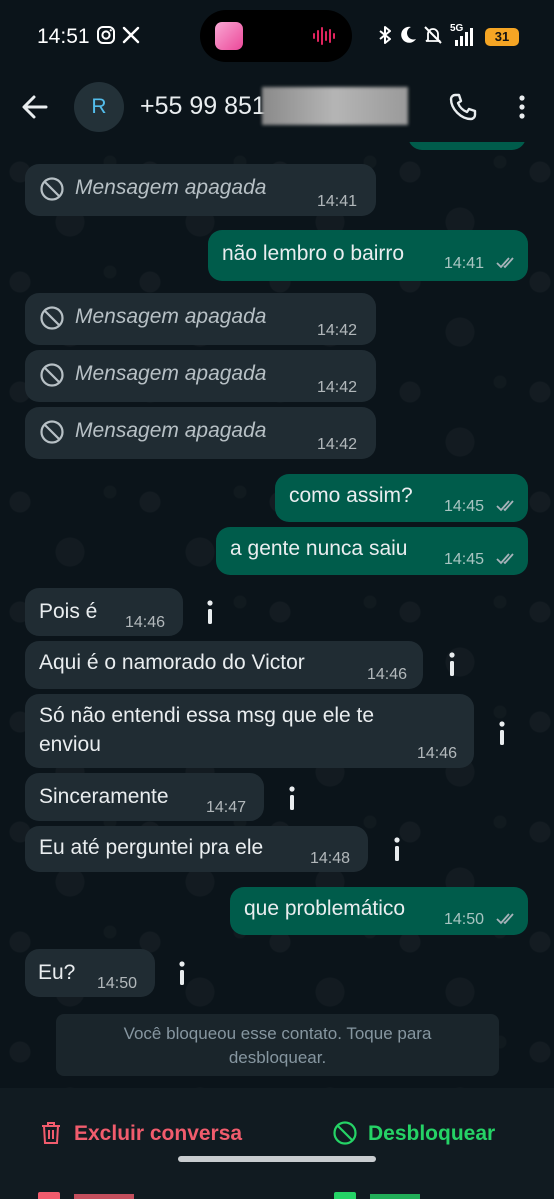  I want to click on message-text: Eu?, so click(57, 972).